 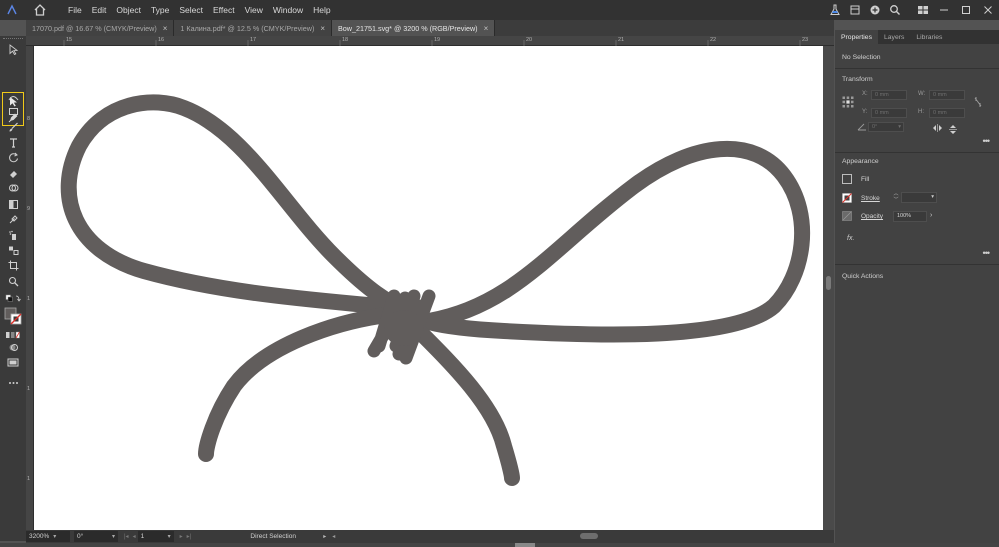 What do you see at coordinates (189, 536) in the screenshot?
I see `last-artboard-icon: ▸|` at bounding box center [189, 536].